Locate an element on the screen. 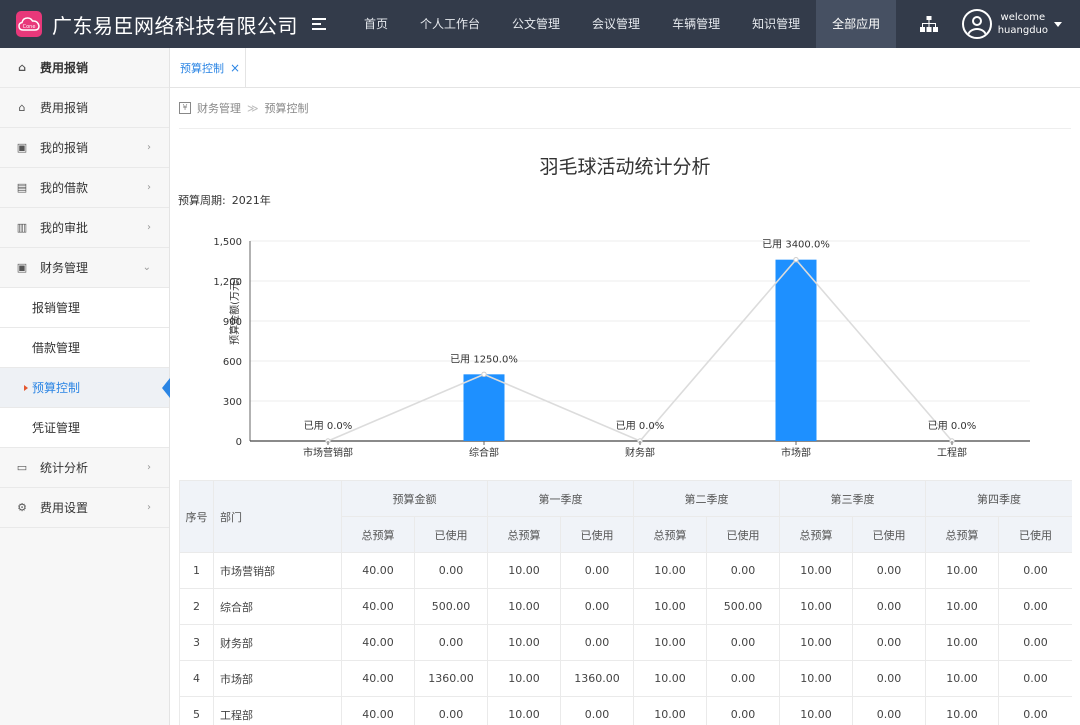  nav-item-vehicles: 车辆管理 is located at coordinates (696, 24).